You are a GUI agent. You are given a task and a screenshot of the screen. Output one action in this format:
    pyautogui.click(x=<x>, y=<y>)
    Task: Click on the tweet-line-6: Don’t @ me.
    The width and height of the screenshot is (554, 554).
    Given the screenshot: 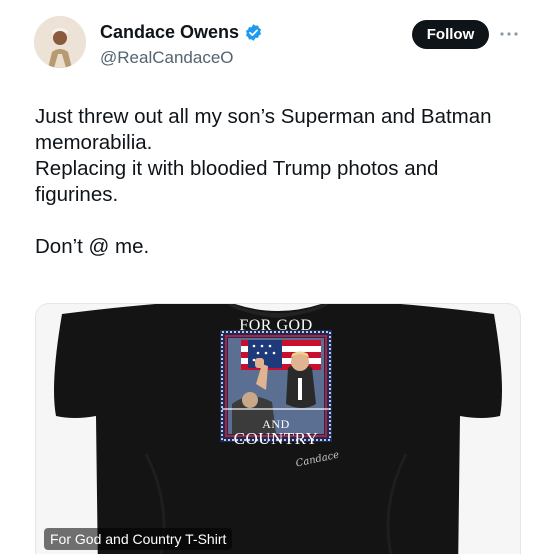 What is the action you would take?
    pyautogui.click(x=92, y=246)
    